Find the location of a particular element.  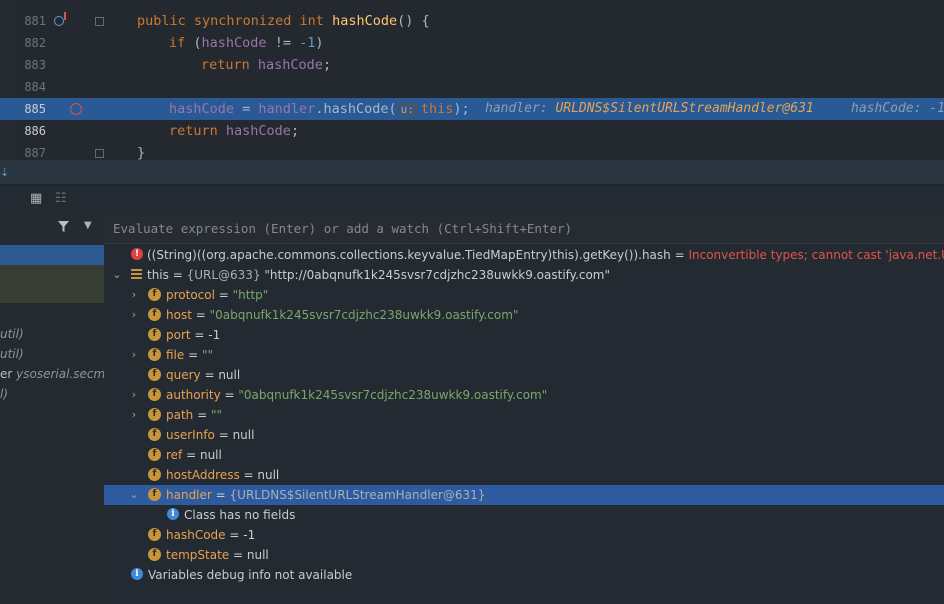

error-icon: ! is located at coordinates (137, 254).